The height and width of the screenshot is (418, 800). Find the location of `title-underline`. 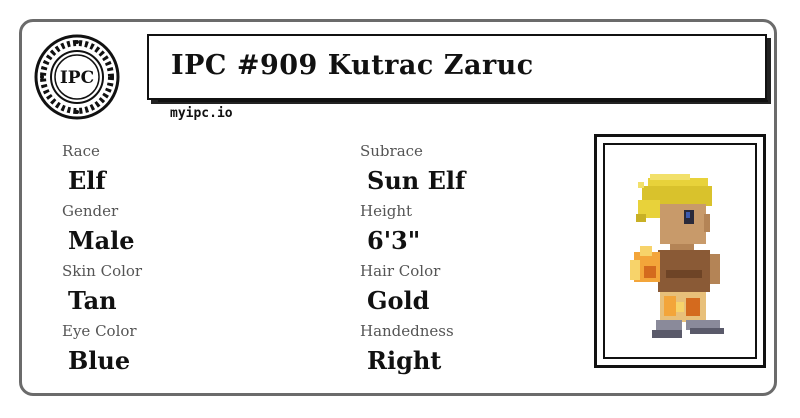

title-underline is located at coordinates (463, 101).